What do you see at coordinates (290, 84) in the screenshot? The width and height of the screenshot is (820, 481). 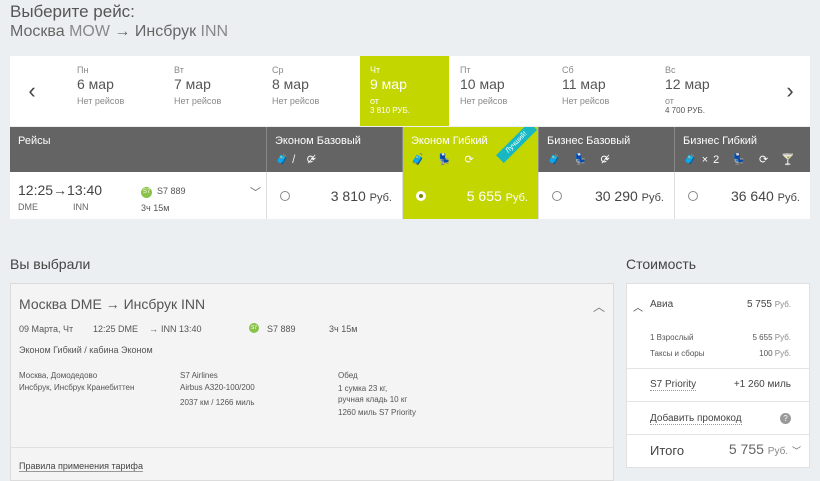 I see `date-day: 8 мар` at bounding box center [290, 84].